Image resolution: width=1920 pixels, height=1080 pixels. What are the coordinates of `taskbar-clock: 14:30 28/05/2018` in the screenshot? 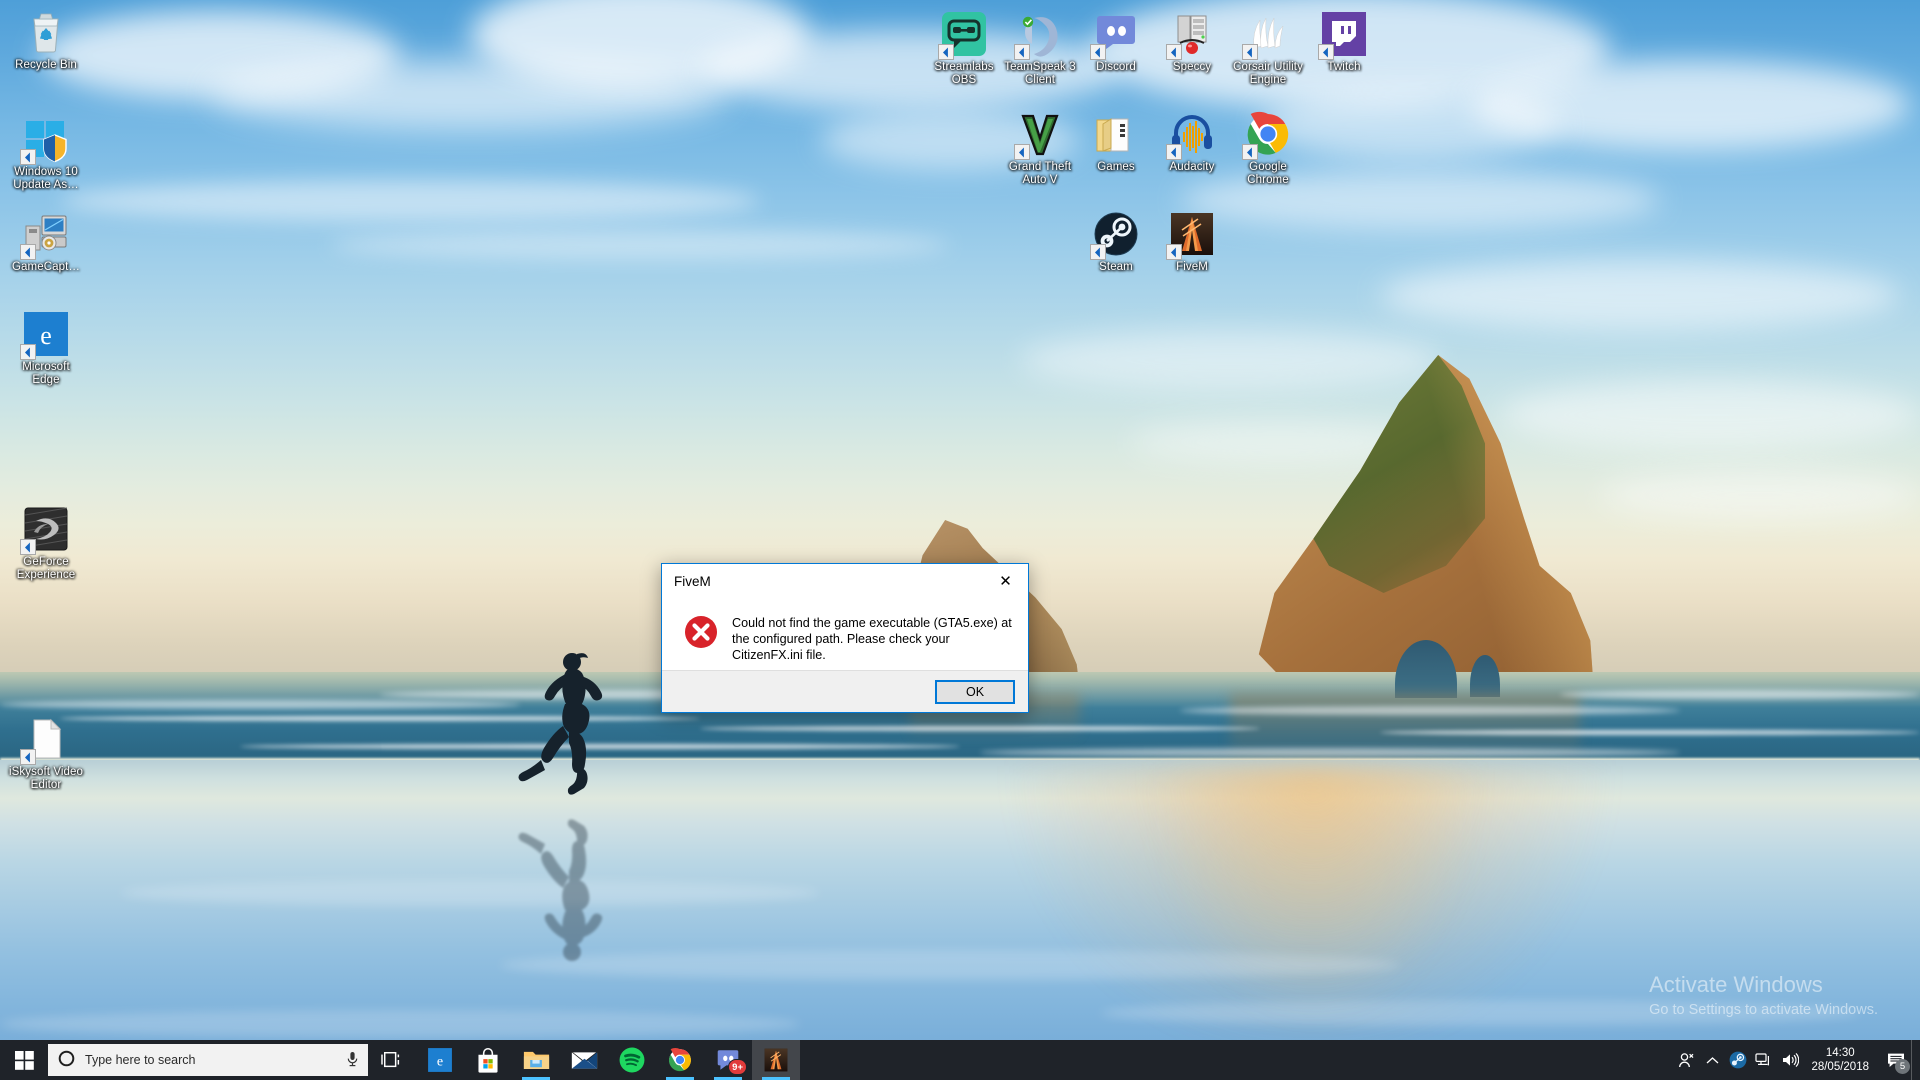 It's located at (1842, 1060).